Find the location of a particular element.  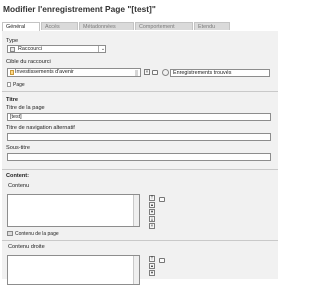

page-link: Page is located at coordinates (19, 85).